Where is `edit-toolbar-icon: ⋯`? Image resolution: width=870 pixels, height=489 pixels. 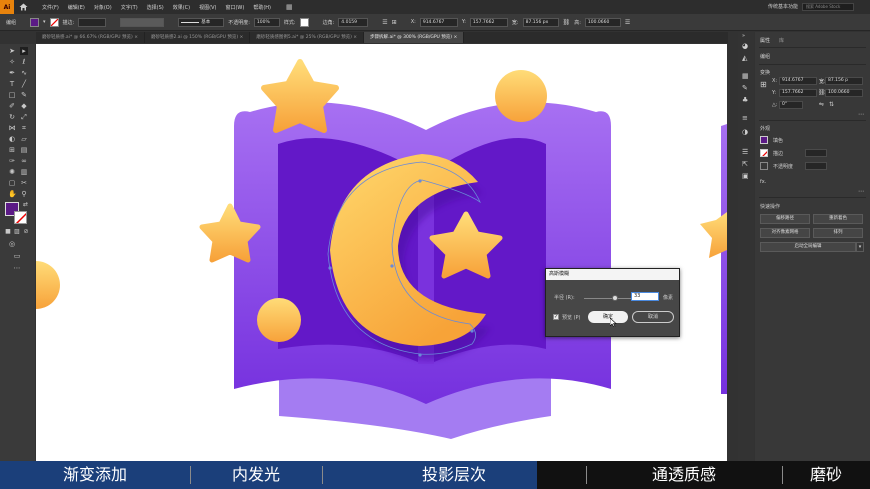 edit-toolbar-icon: ⋯ is located at coordinates (17, 268).